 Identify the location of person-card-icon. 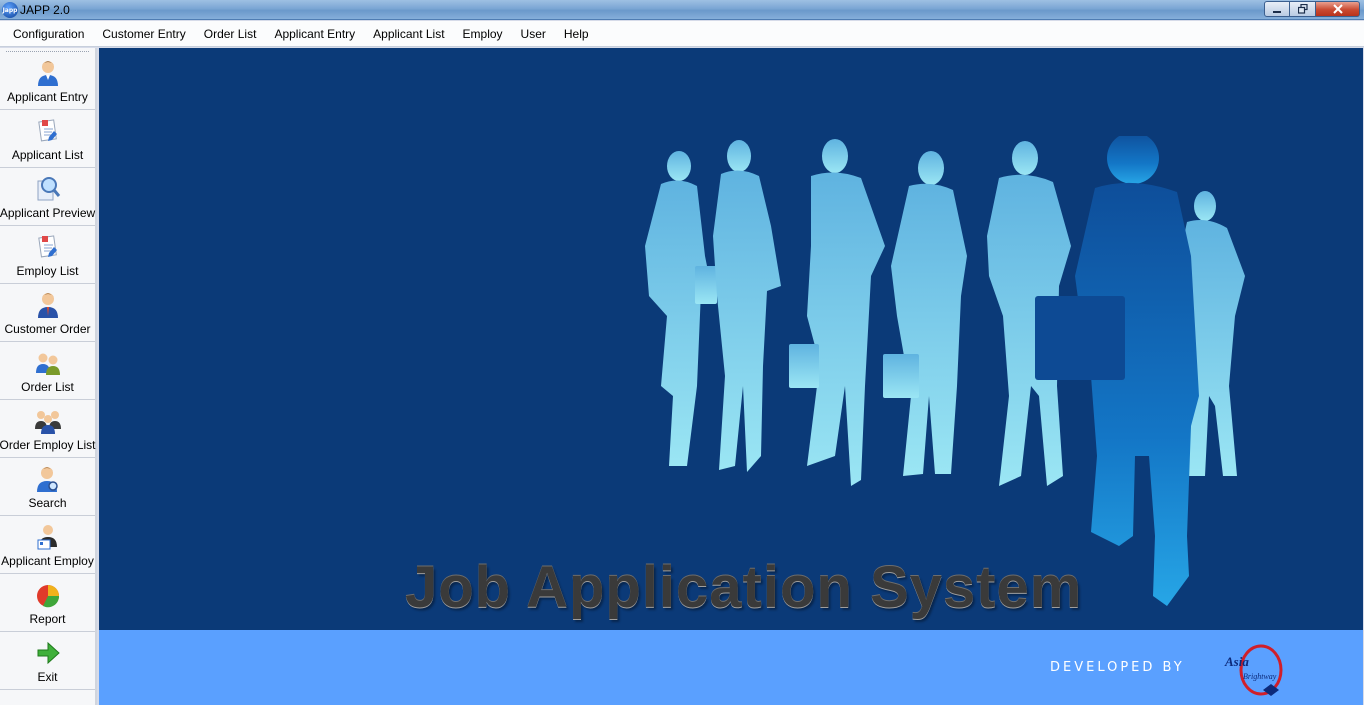
(47, 537).